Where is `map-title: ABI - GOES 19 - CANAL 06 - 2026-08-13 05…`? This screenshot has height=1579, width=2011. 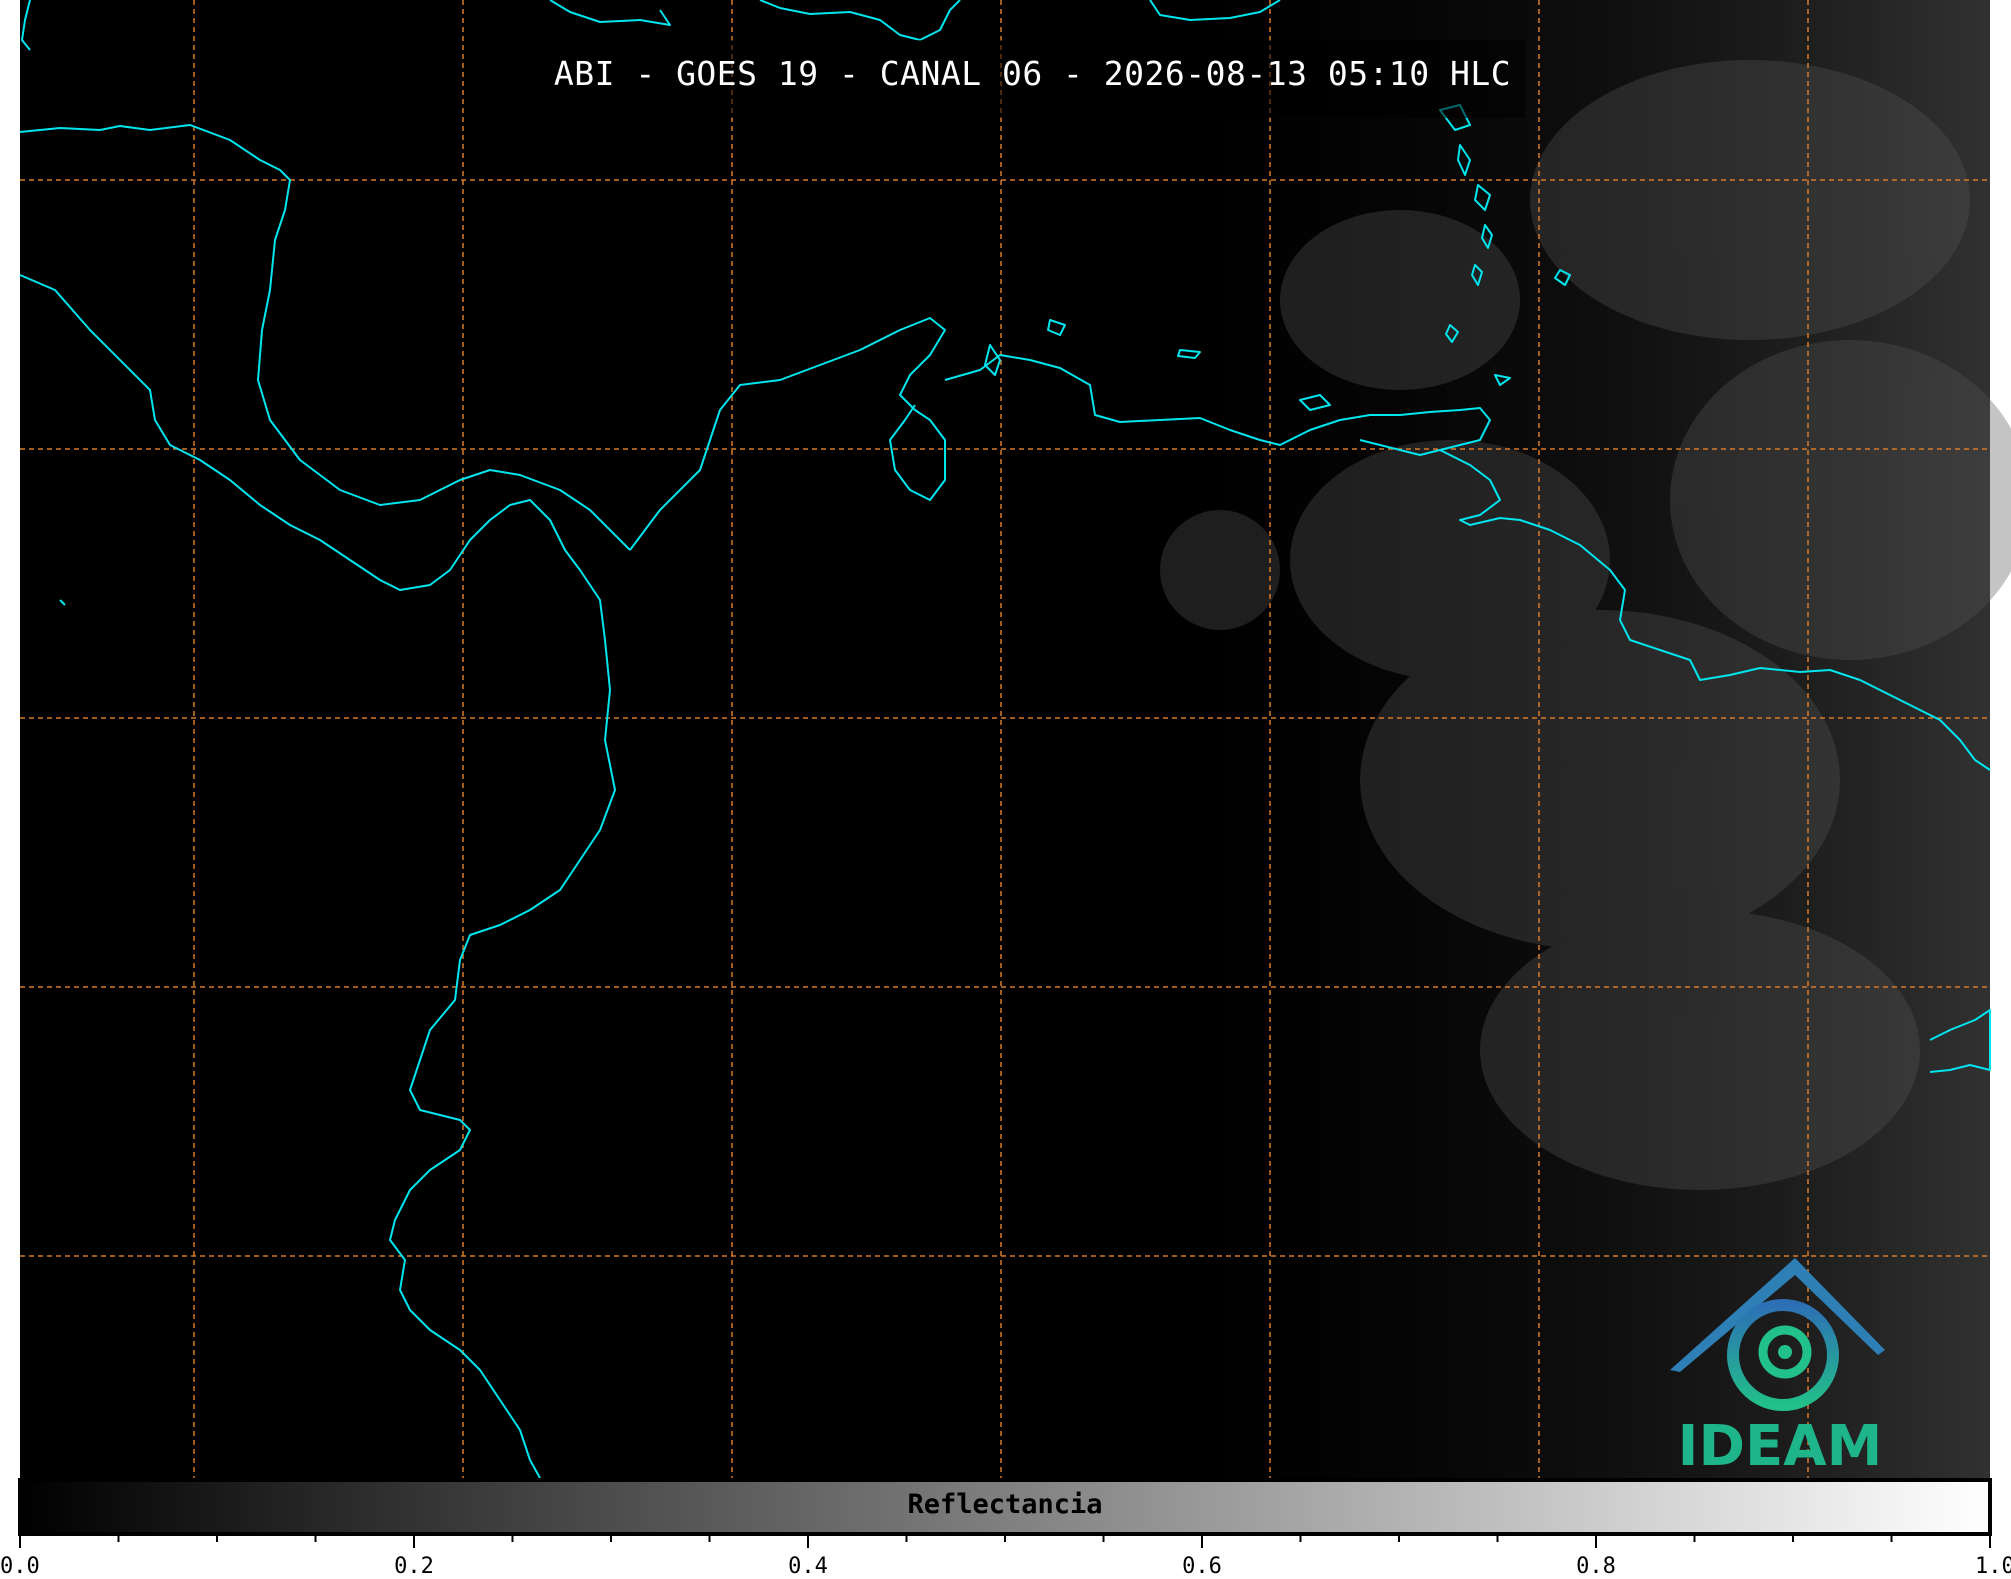 map-title: ABI - GOES 19 - CANAL 06 - 2026-08-13 05… is located at coordinates (1032, 73).